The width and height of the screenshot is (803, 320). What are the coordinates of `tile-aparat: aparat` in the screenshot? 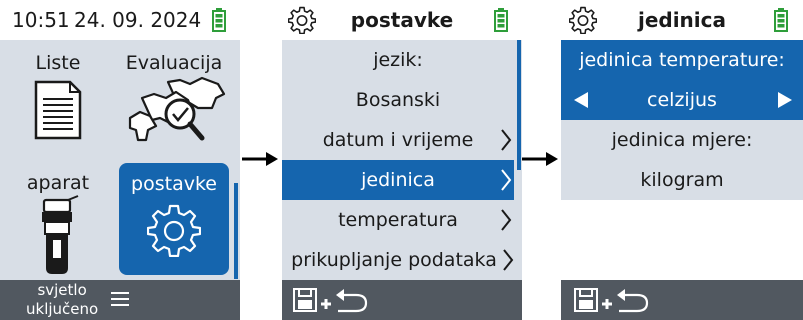 It's located at (58, 219).